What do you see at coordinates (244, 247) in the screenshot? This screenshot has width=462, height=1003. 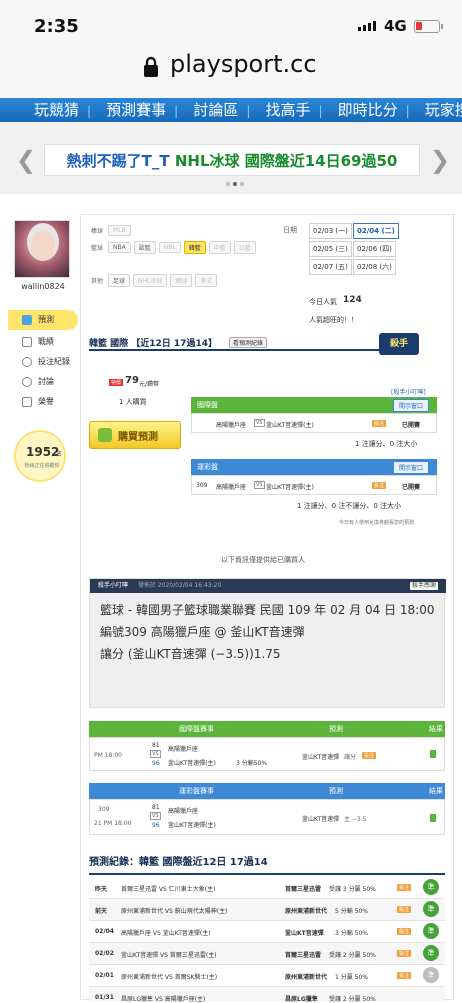 I see `filter-chip: 日籃` at bounding box center [244, 247].